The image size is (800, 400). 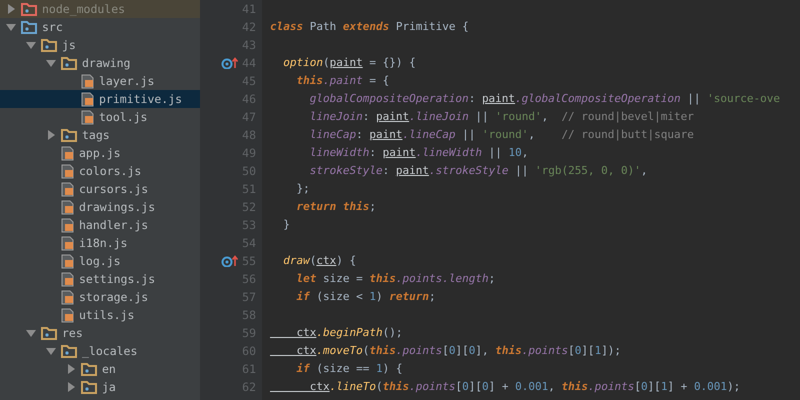 I want to click on tree-row: utils.js, so click(x=100, y=315).